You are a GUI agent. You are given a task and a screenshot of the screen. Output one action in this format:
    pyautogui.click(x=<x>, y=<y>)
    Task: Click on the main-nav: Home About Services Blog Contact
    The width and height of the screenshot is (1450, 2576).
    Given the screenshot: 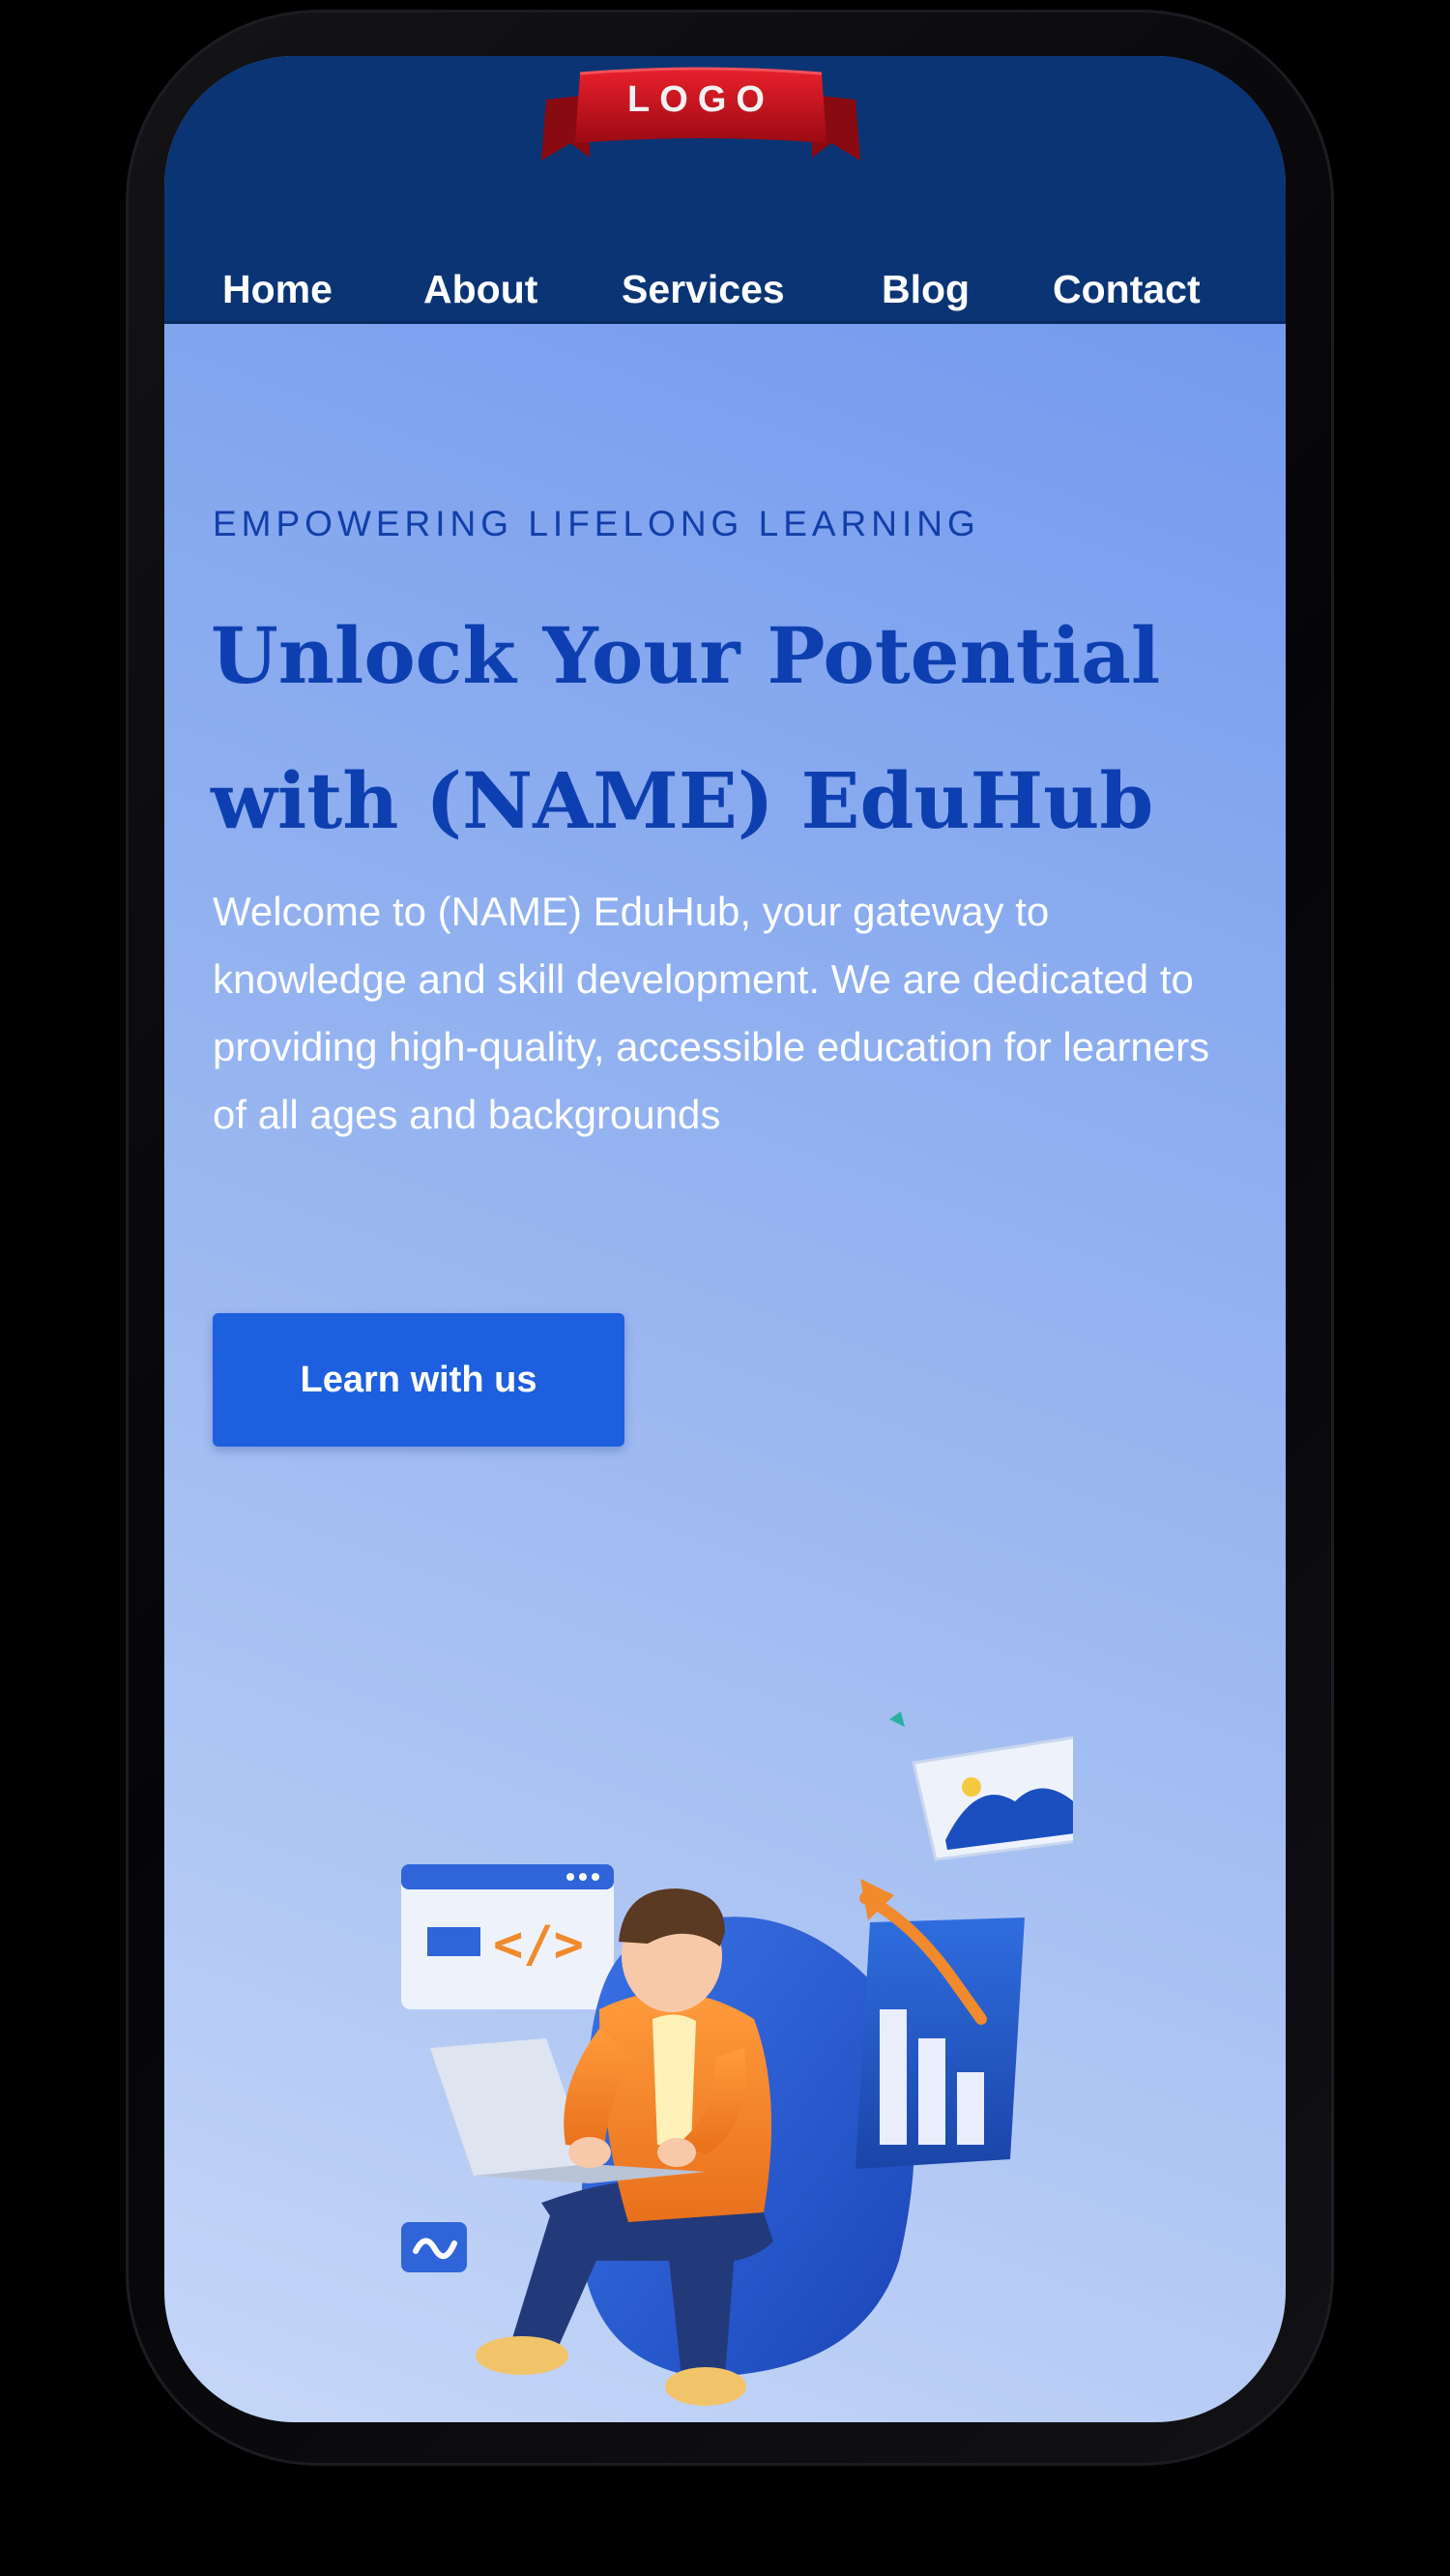 What is the action you would take?
    pyautogui.click(x=725, y=296)
    